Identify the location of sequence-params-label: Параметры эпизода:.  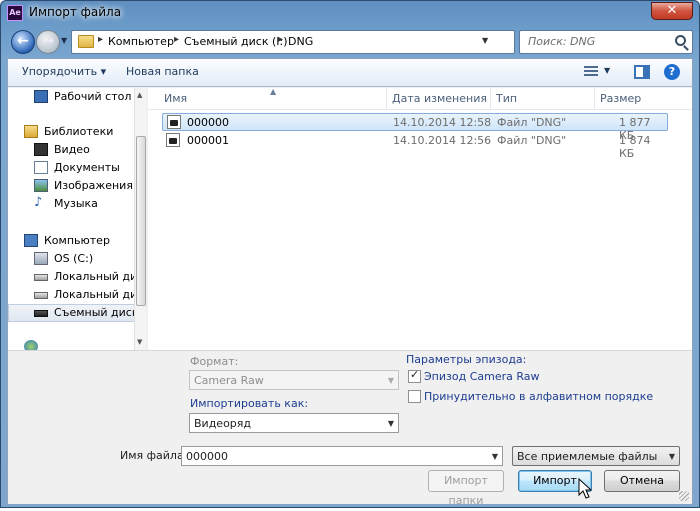
(466, 359).